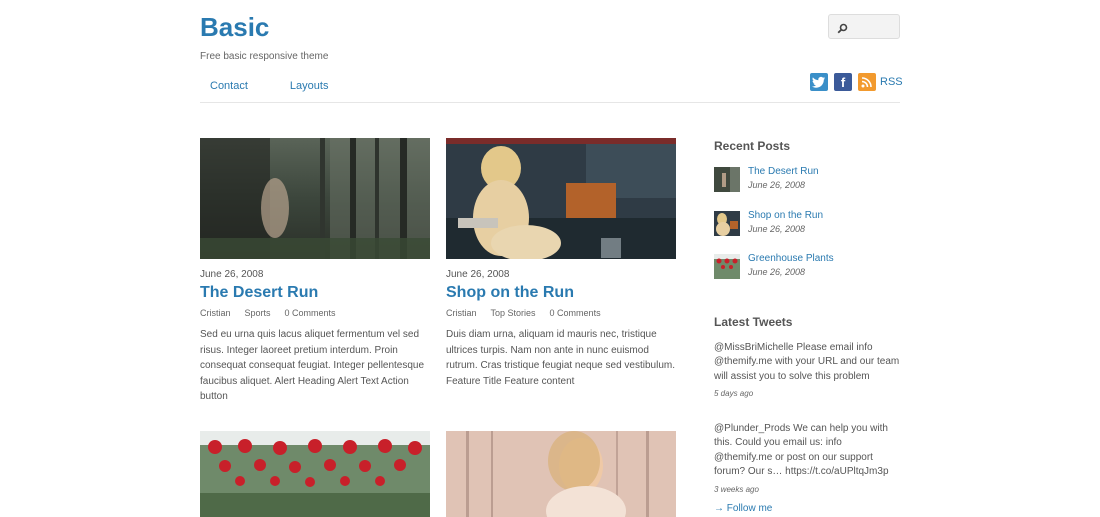  Describe the element at coordinates (809, 223) in the screenshot. I see `recent-post-item: Shop on the Run June 26, 2008` at that location.